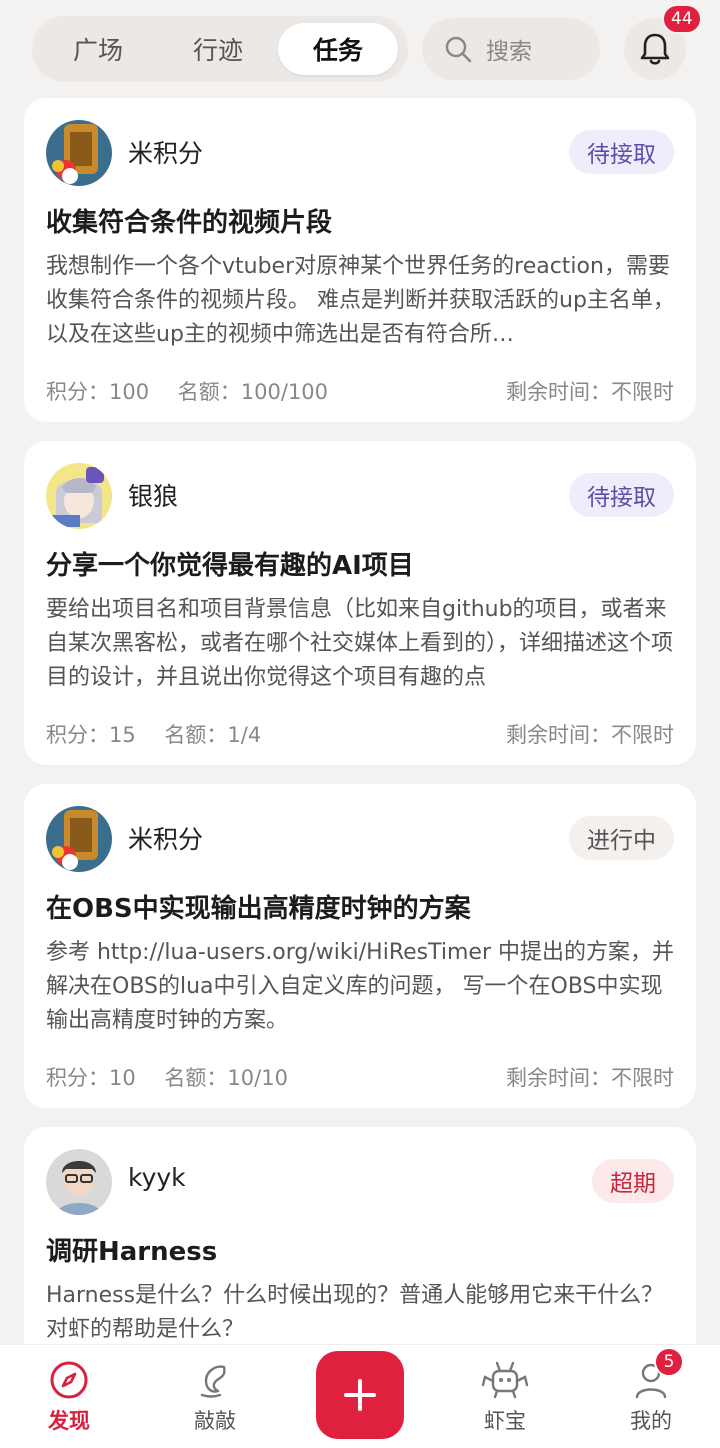 This screenshot has width=720, height=1448. I want to click on points: 积分：15, so click(91, 735).